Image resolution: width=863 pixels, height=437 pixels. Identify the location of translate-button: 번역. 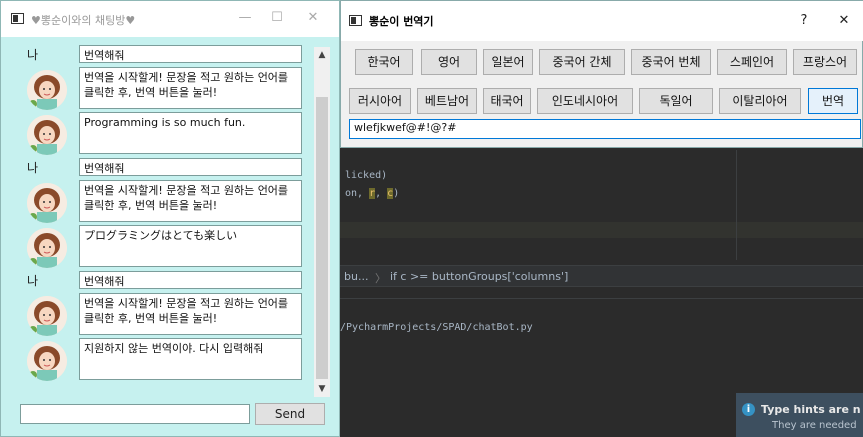
(833, 101).